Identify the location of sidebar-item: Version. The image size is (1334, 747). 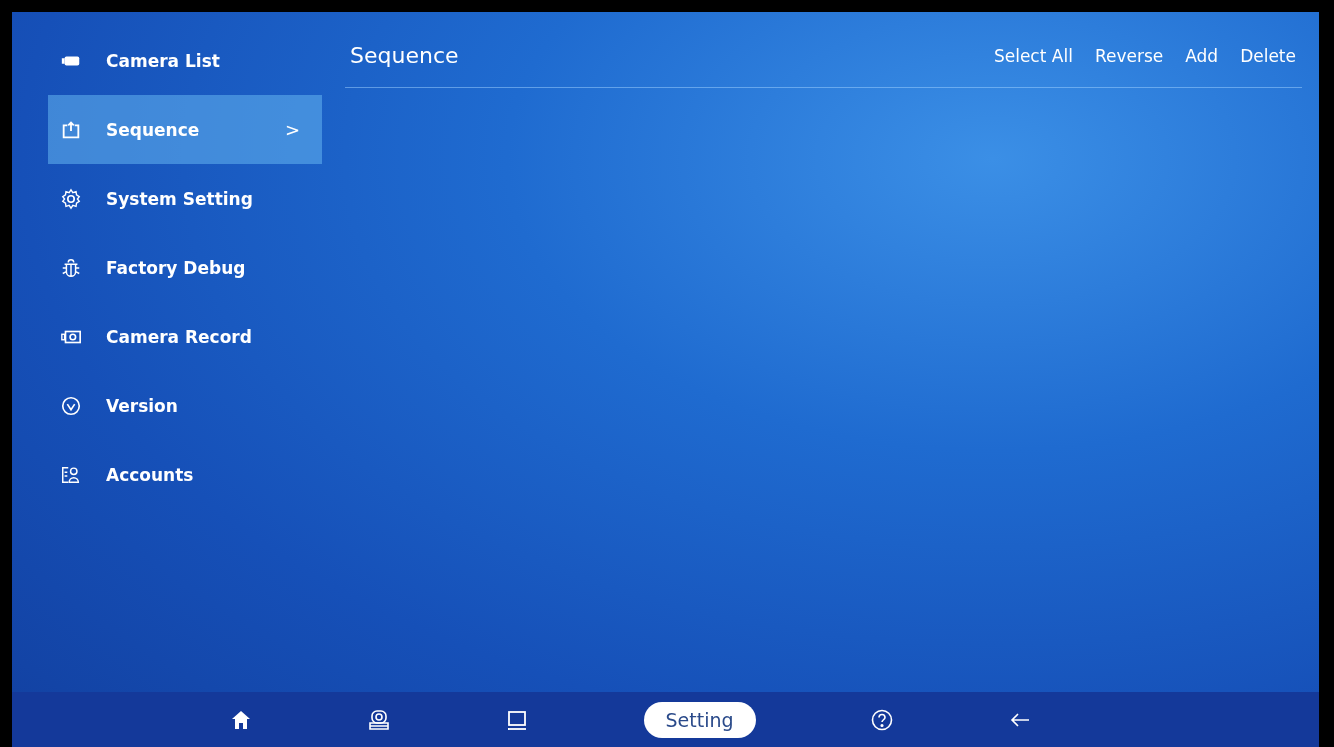
(185, 405).